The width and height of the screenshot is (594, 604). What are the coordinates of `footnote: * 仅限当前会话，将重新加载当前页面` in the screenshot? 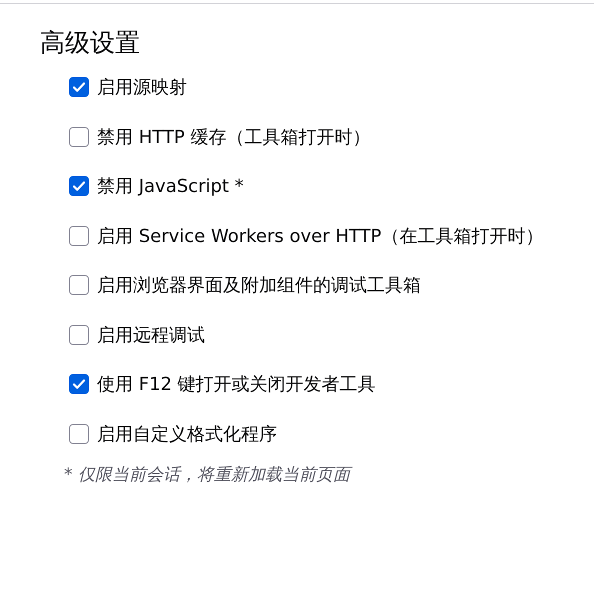 It's located at (329, 474).